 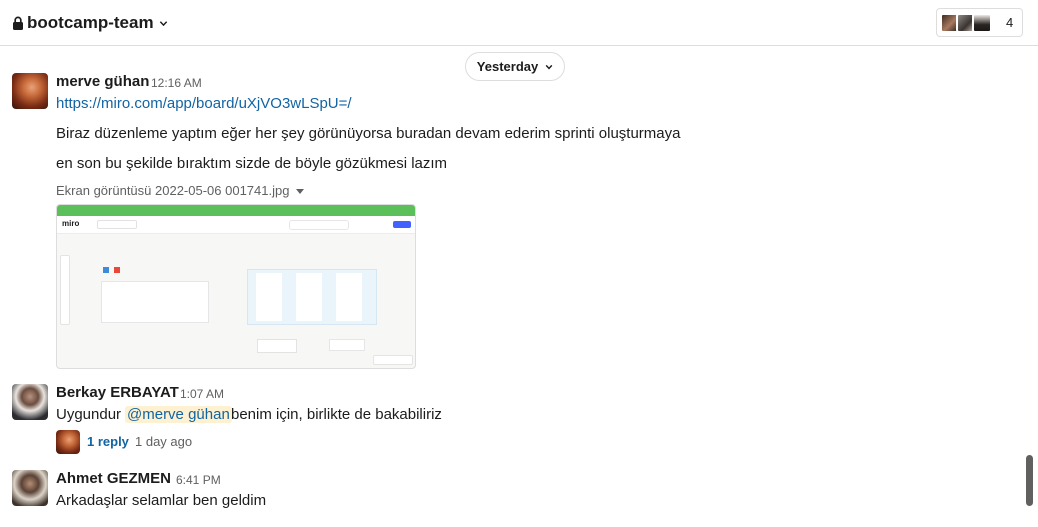 What do you see at coordinates (113, 478) in the screenshot?
I see `message-author: Ahmet GEZMEN` at bounding box center [113, 478].